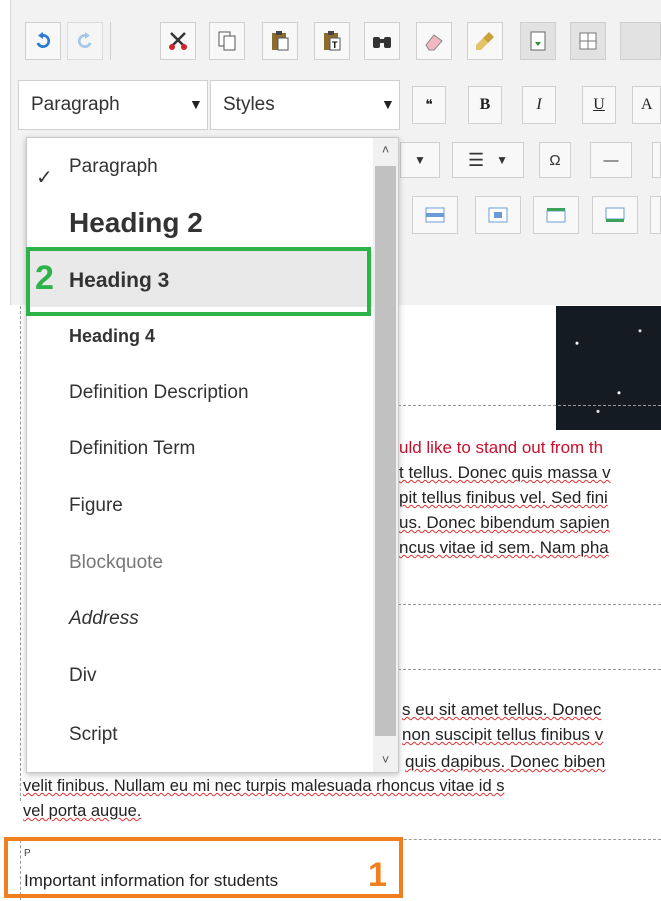 The image size is (661, 901). What do you see at coordinates (502, 709) in the screenshot?
I see `content-line: s eu sit amet tellus. Donec` at bounding box center [502, 709].